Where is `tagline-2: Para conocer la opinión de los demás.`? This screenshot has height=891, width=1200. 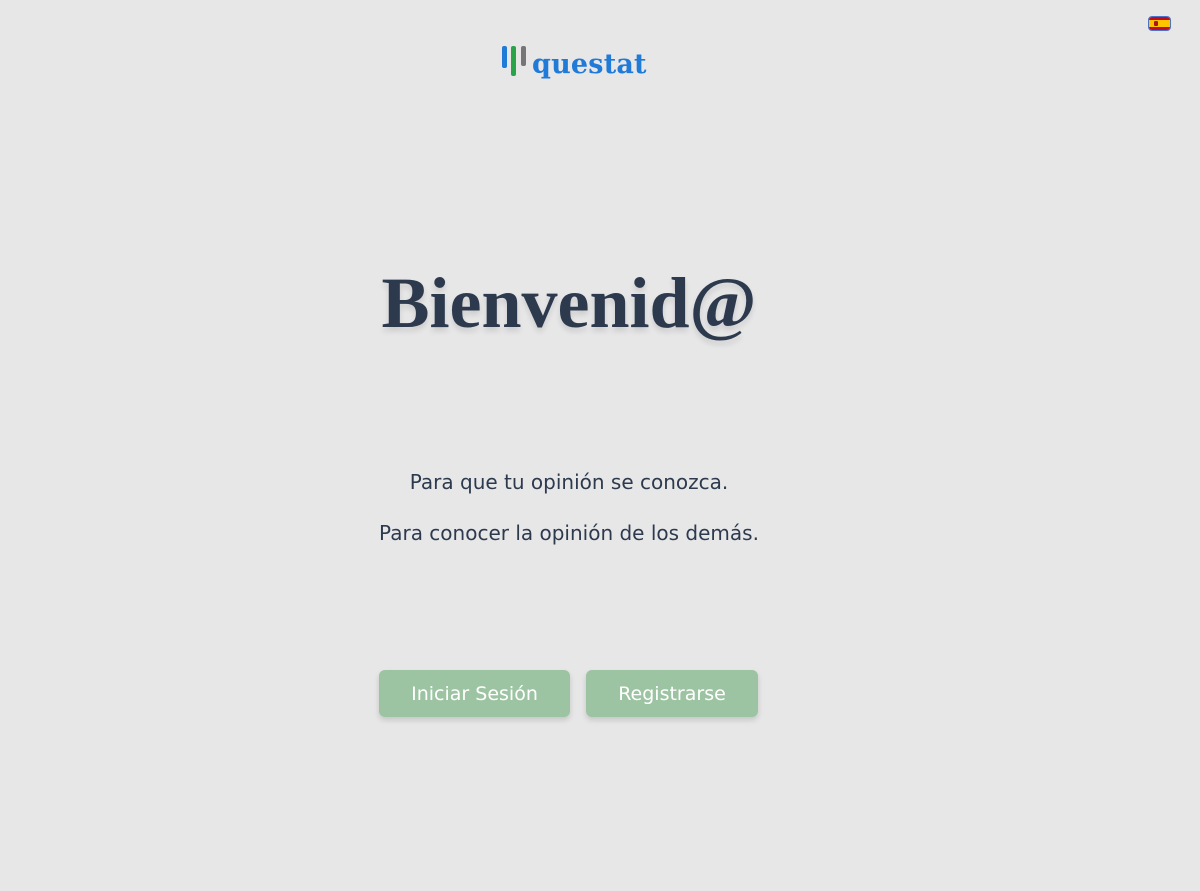
tagline-2: Para conocer la opinión de los demás. is located at coordinates (569, 533).